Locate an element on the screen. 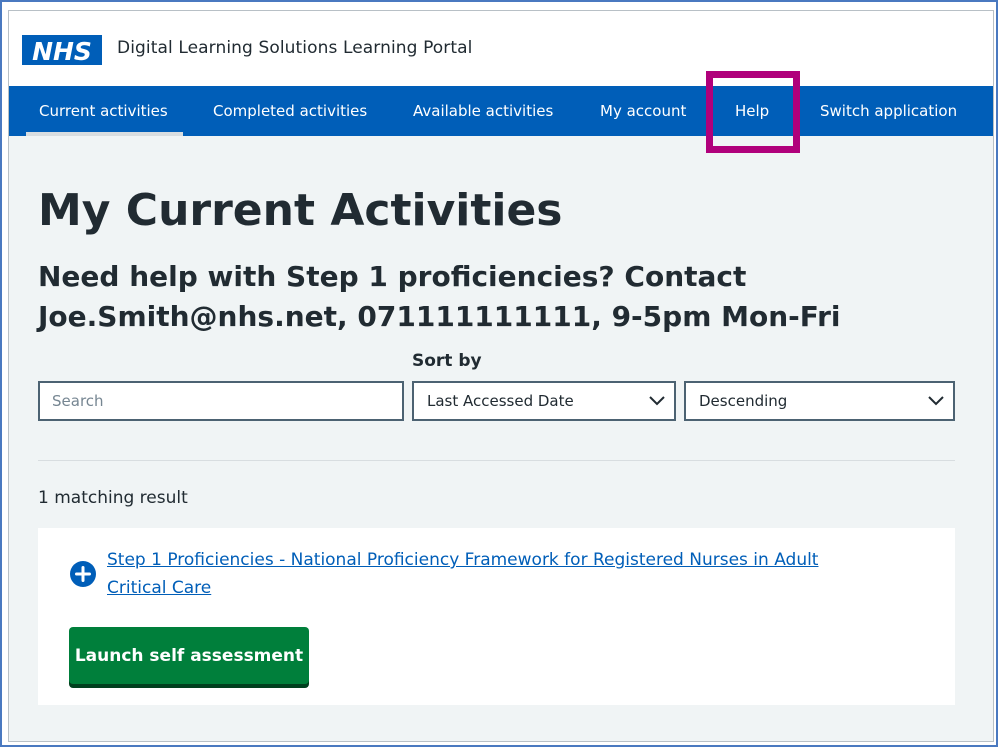  result-count: 1 matching result is located at coordinates (113, 498).